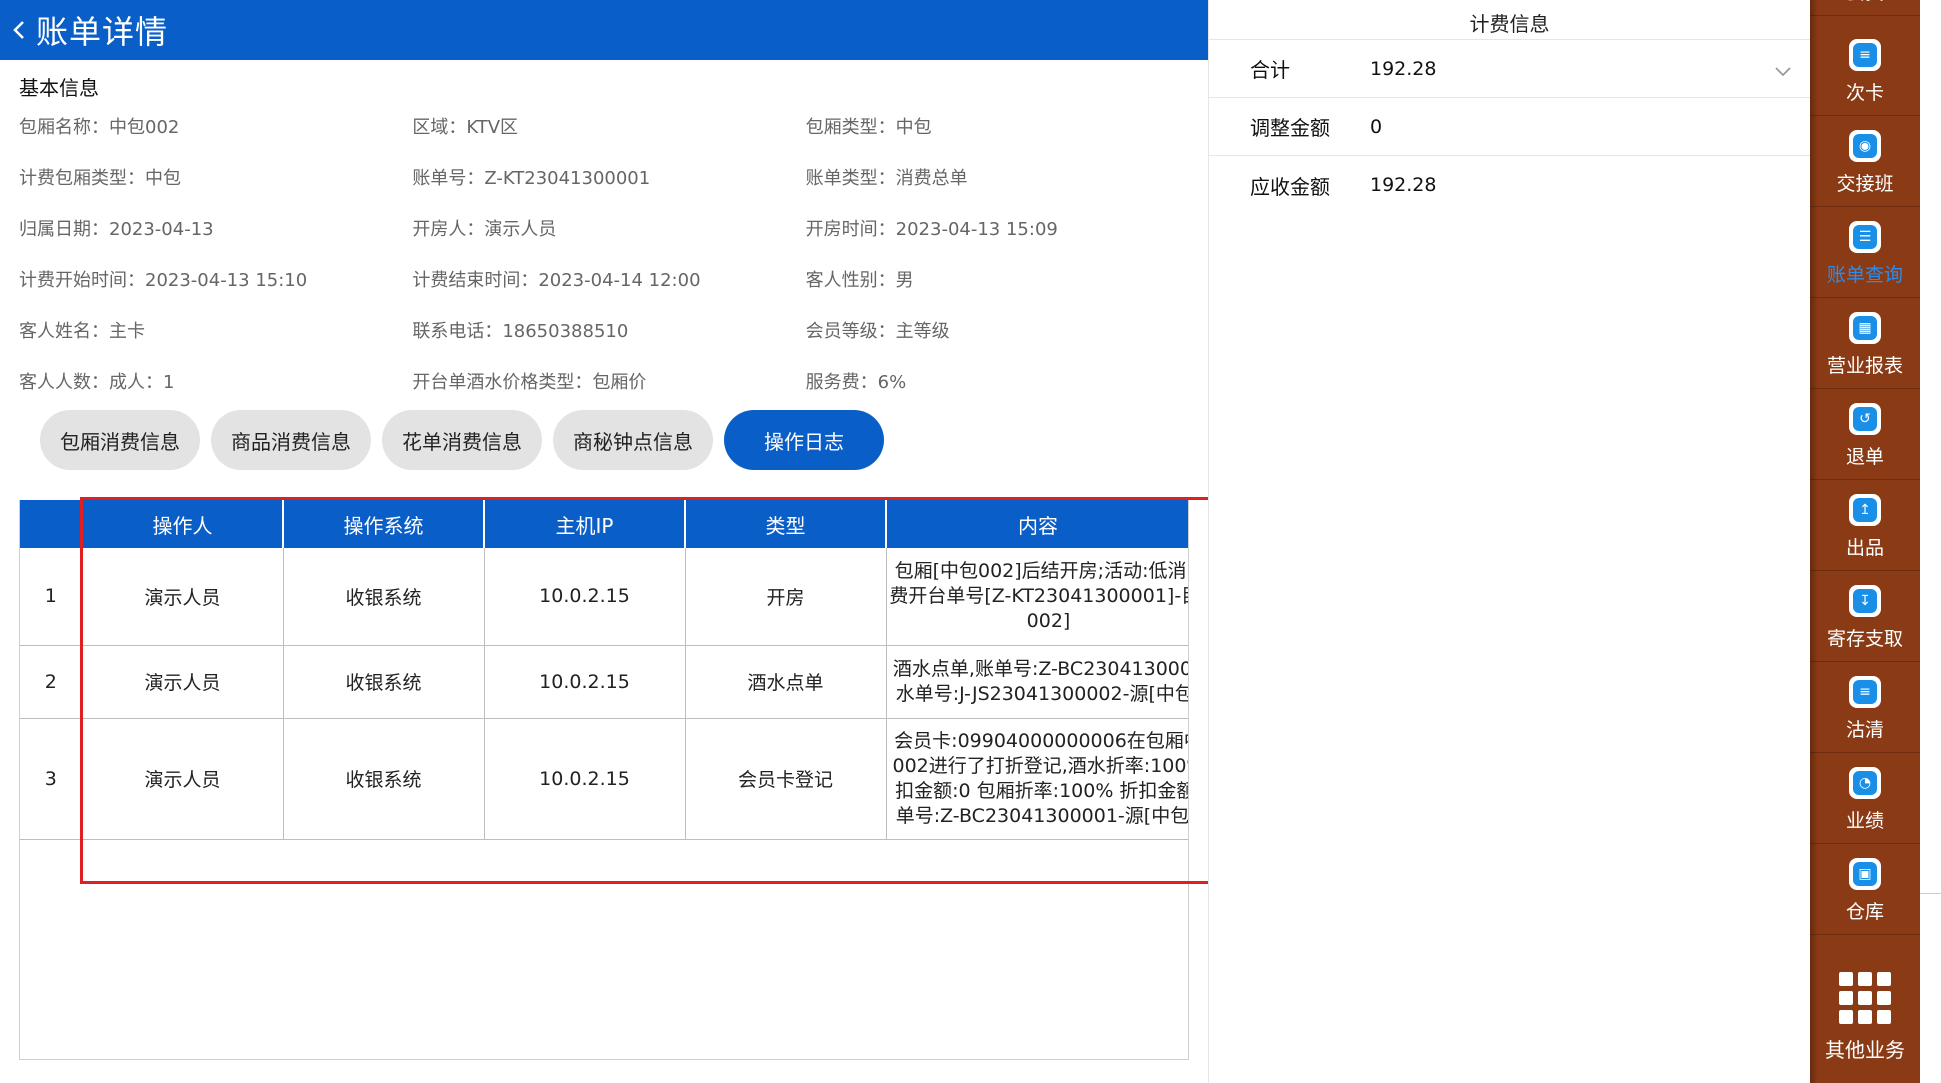  Describe the element at coordinates (116, 229) in the screenshot. I see `belong-date: 归属日期：2023-04-13` at that location.